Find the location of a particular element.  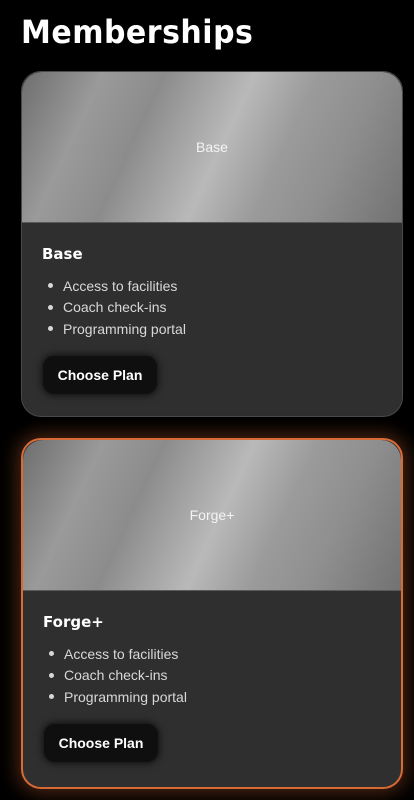

plan-name: Base is located at coordinates (62, 254).